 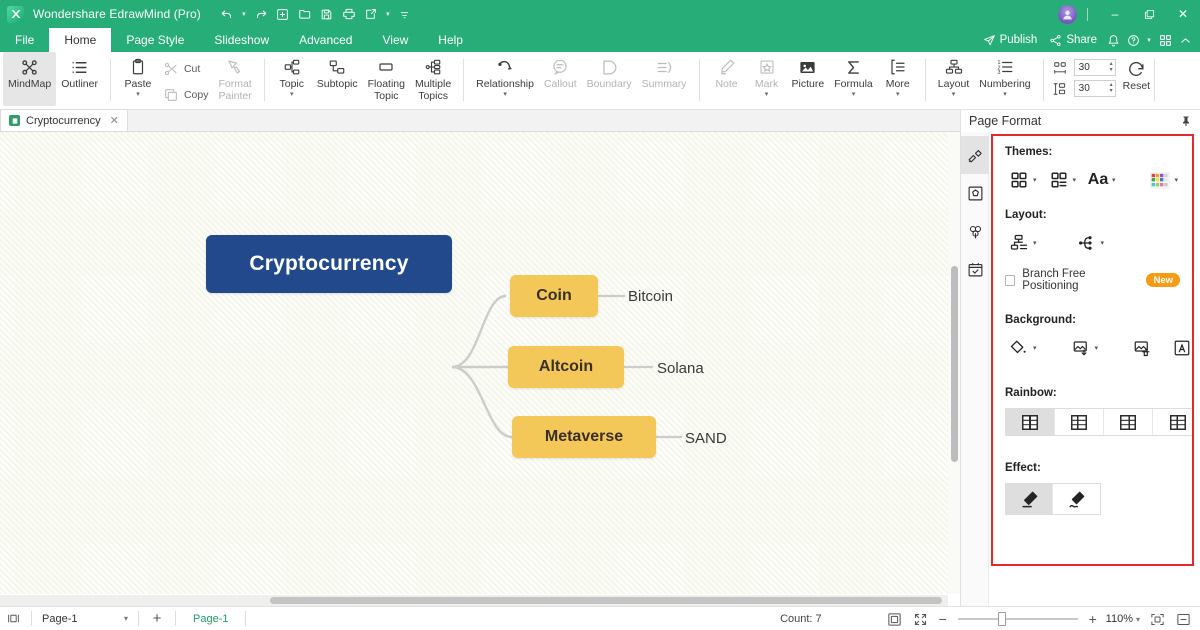 I want to click on export-share-icon, so click(x=371, y=14).